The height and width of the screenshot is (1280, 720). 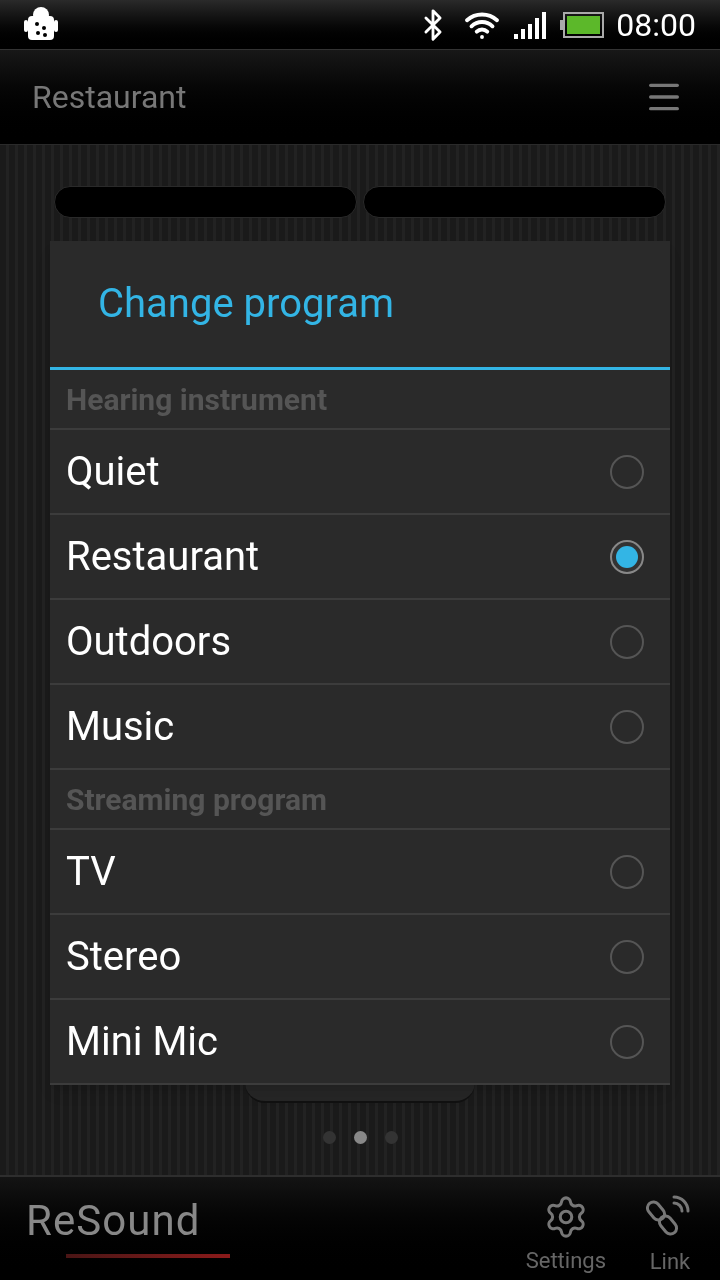 I want to click on program-option: Music, so click(x=360, y=727).